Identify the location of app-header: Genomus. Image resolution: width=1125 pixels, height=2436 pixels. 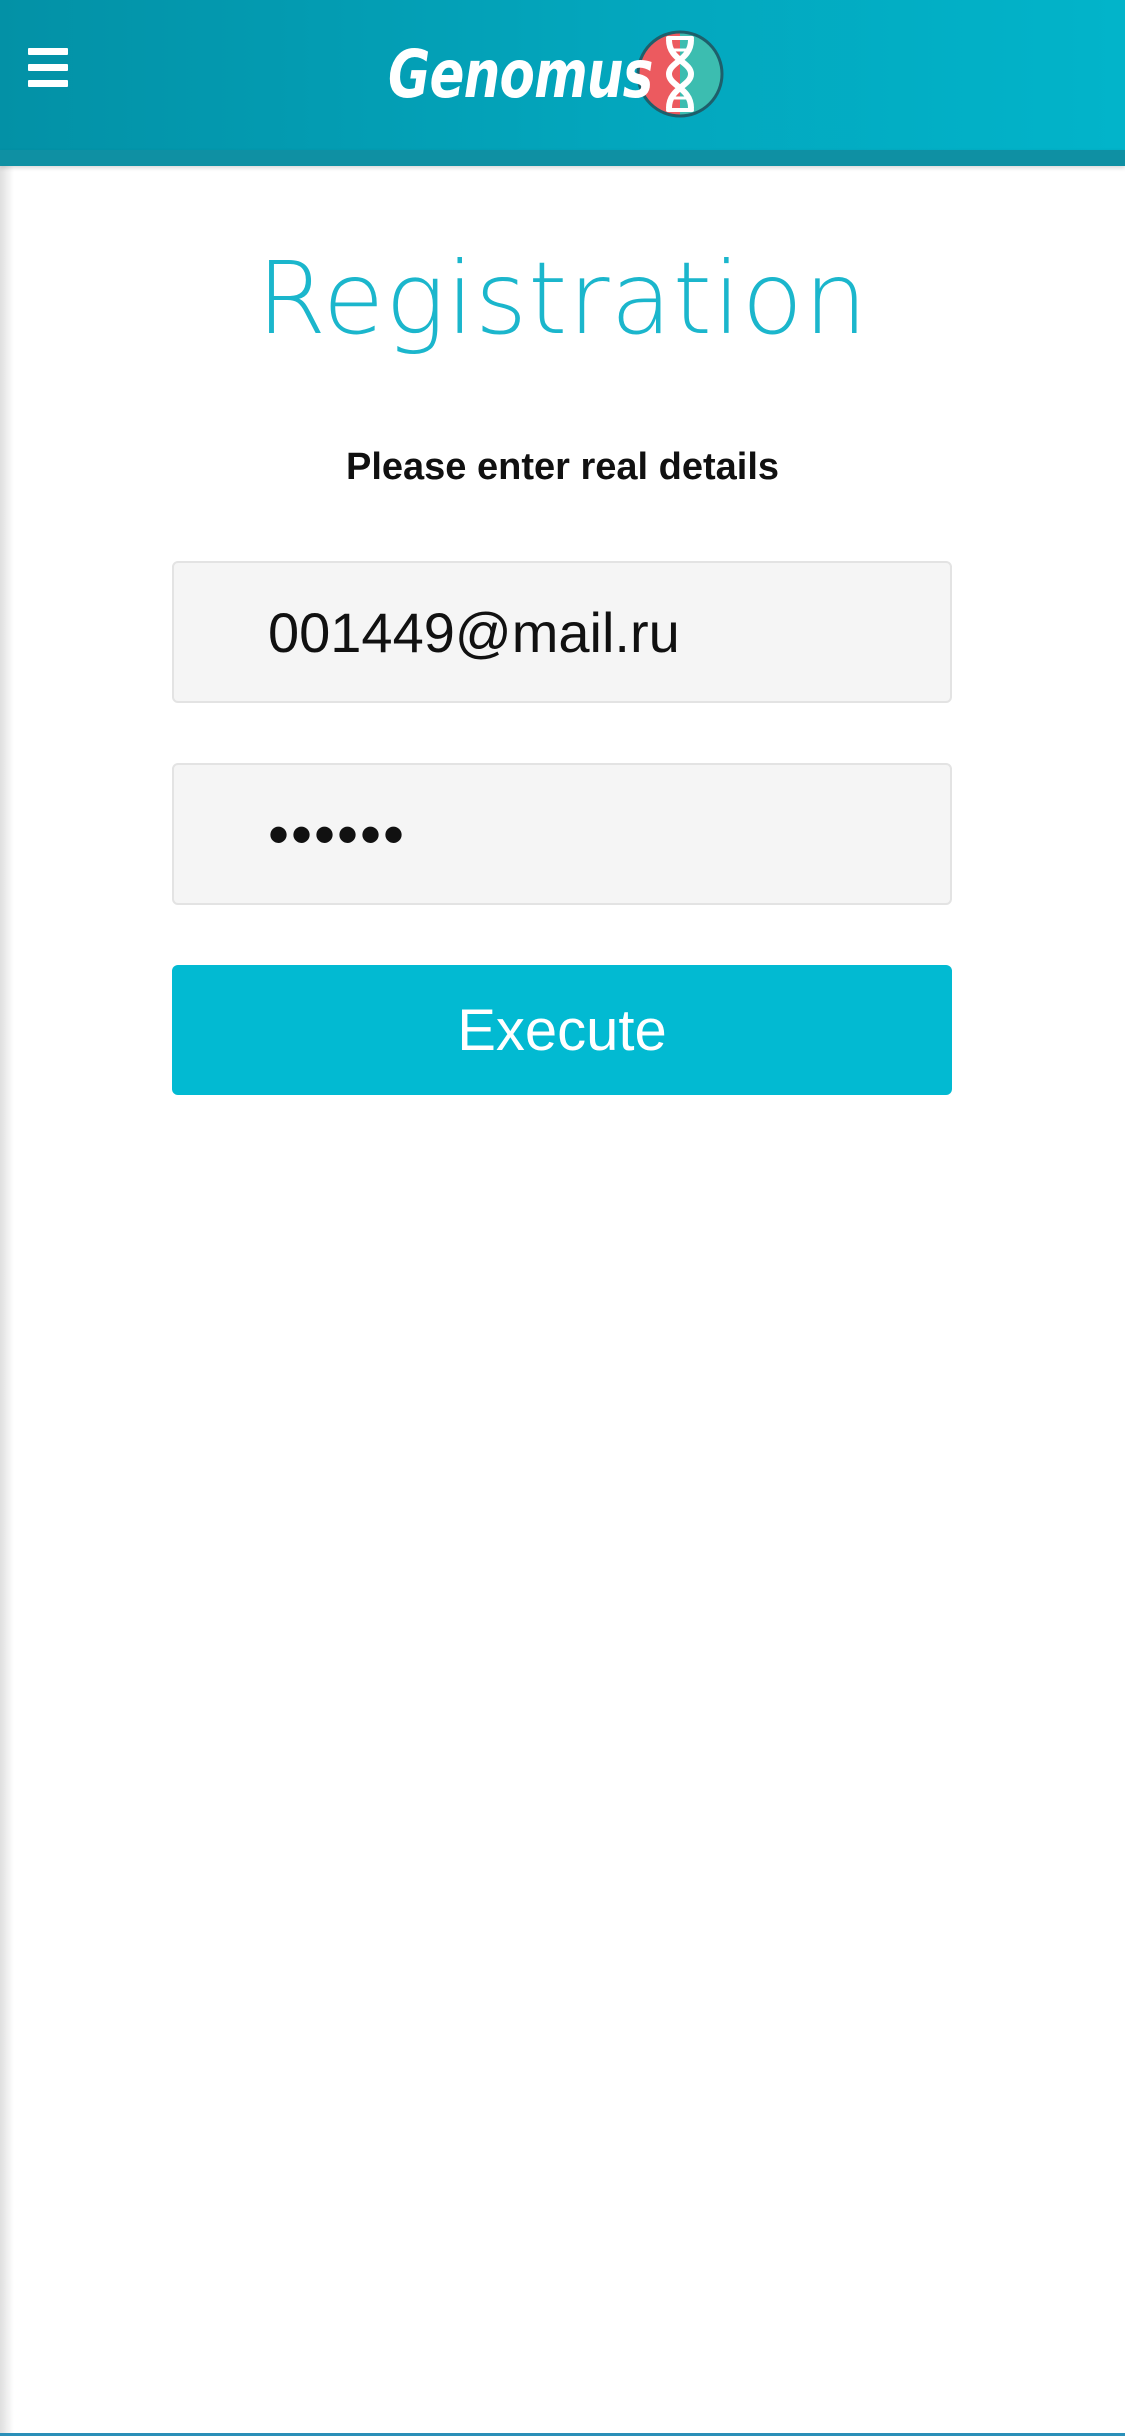
(562, 75).